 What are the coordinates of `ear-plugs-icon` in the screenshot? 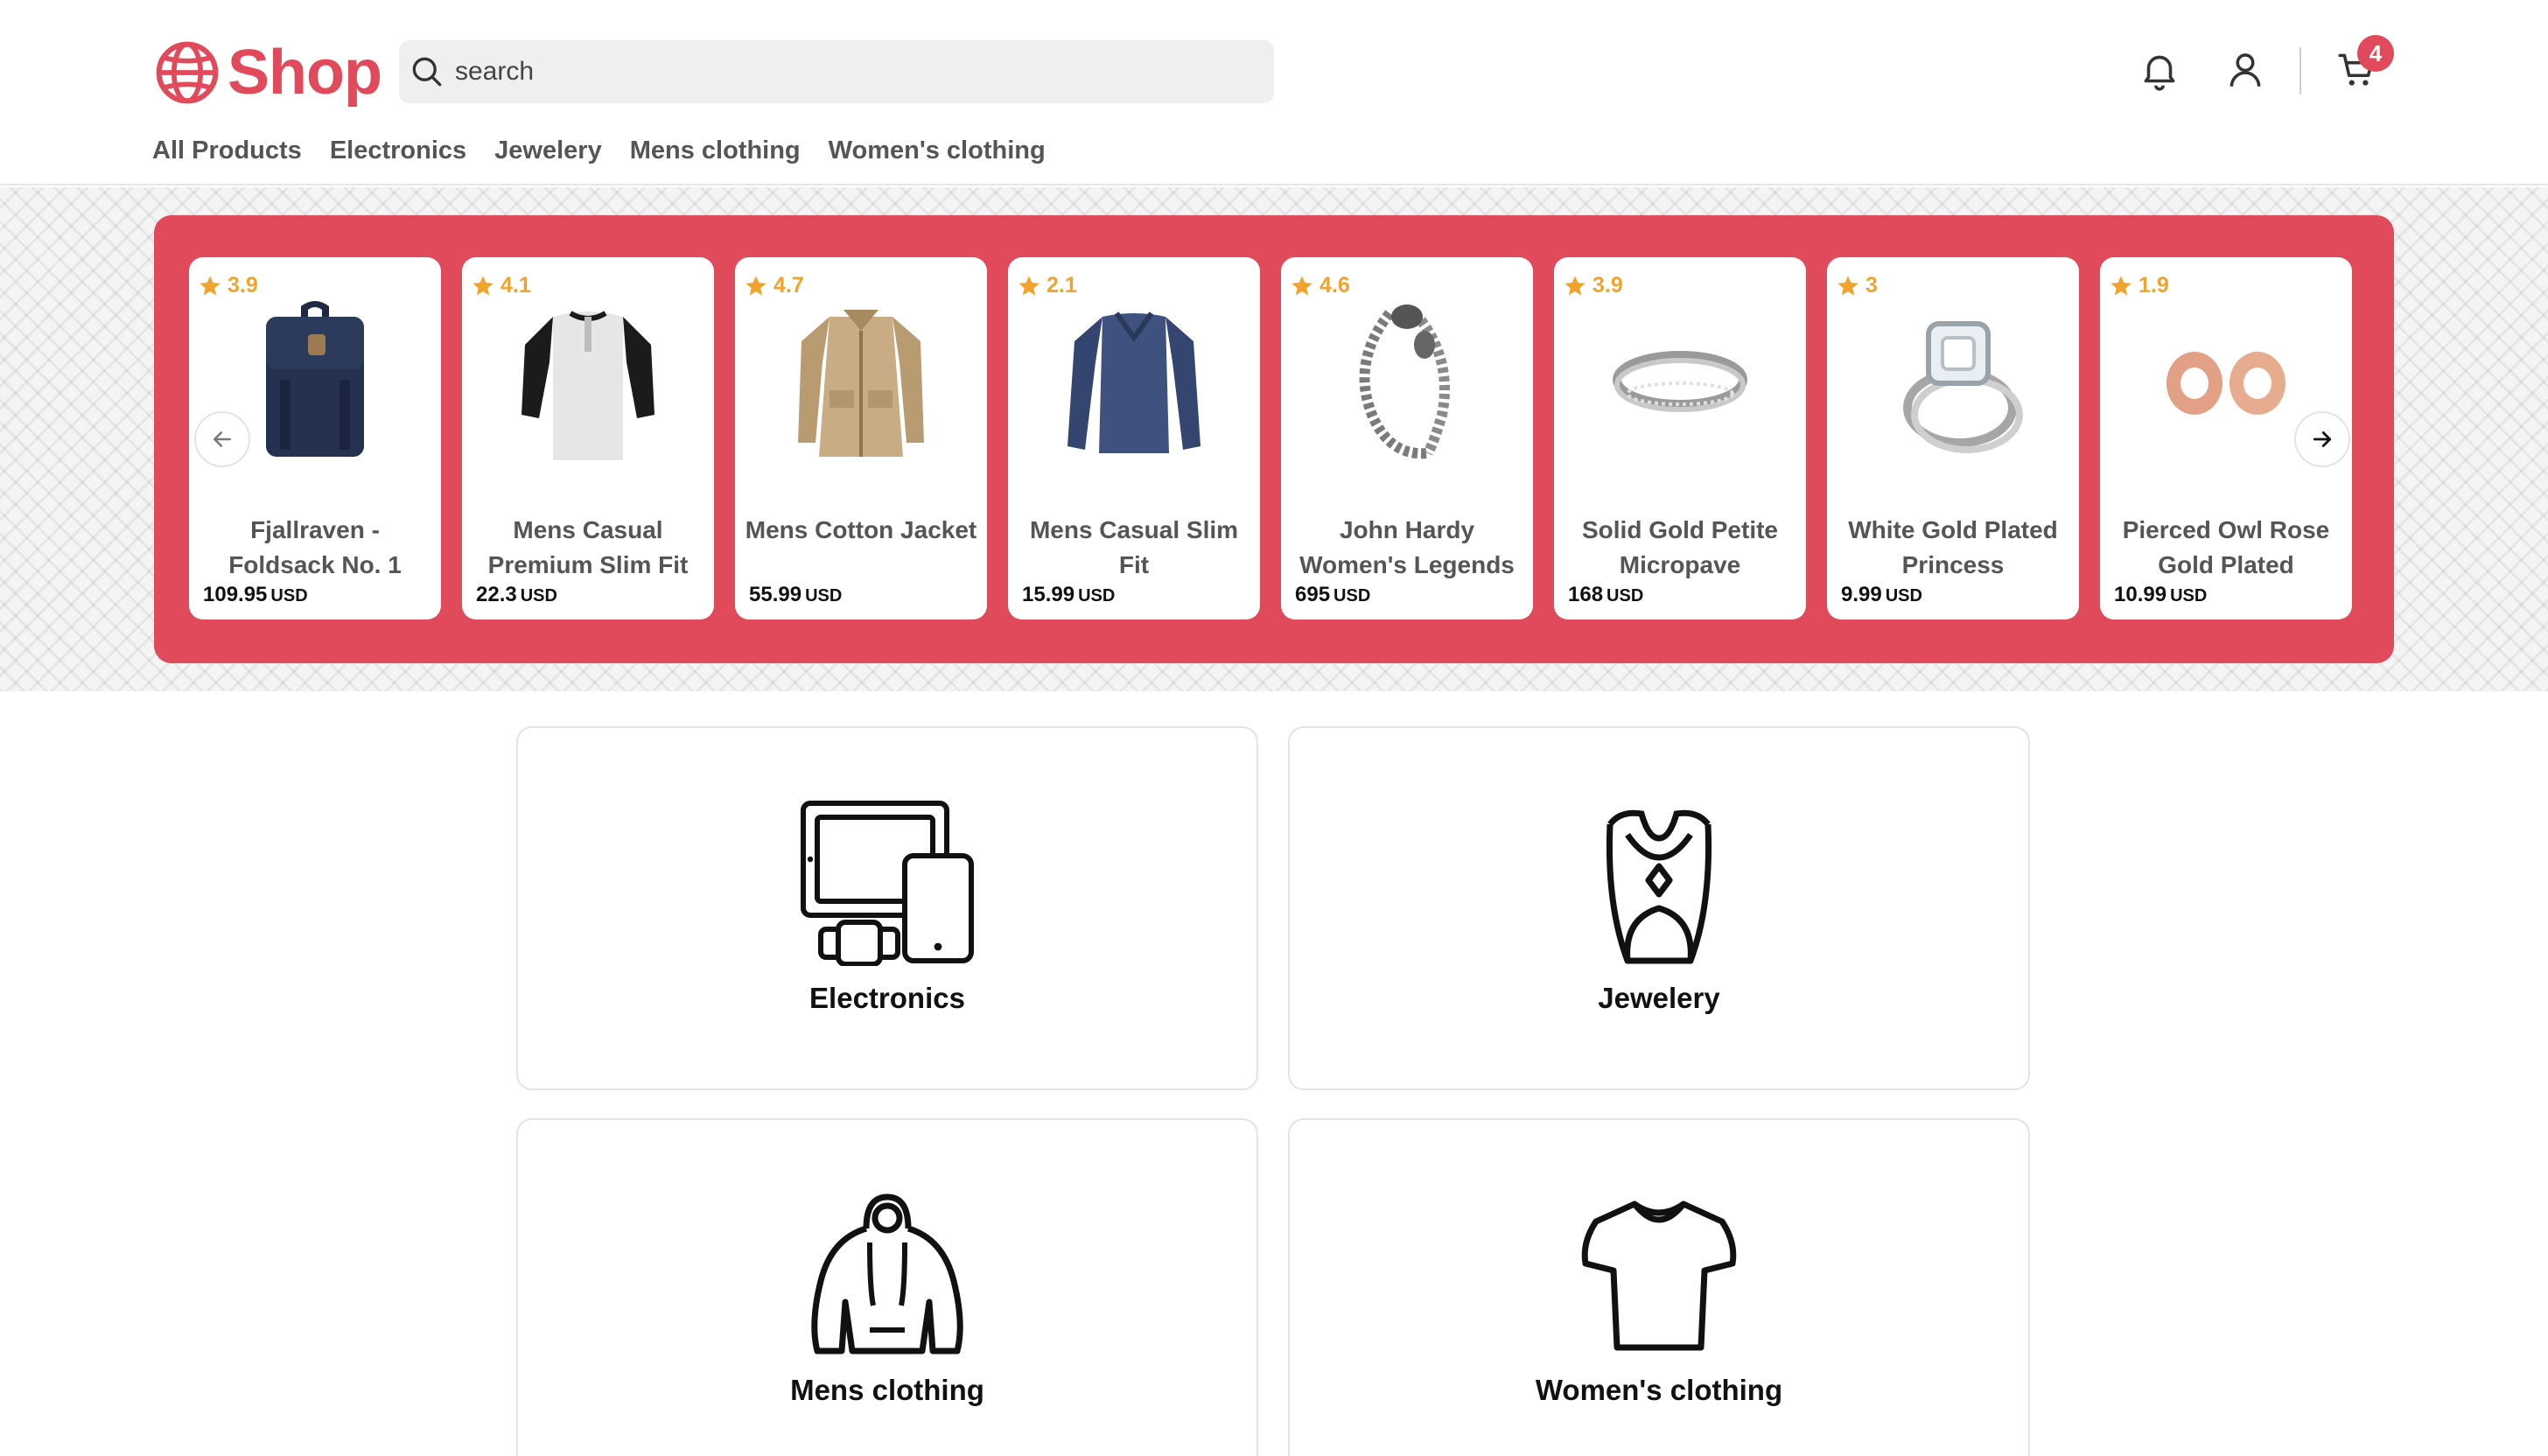 It's located at (2226, 383).